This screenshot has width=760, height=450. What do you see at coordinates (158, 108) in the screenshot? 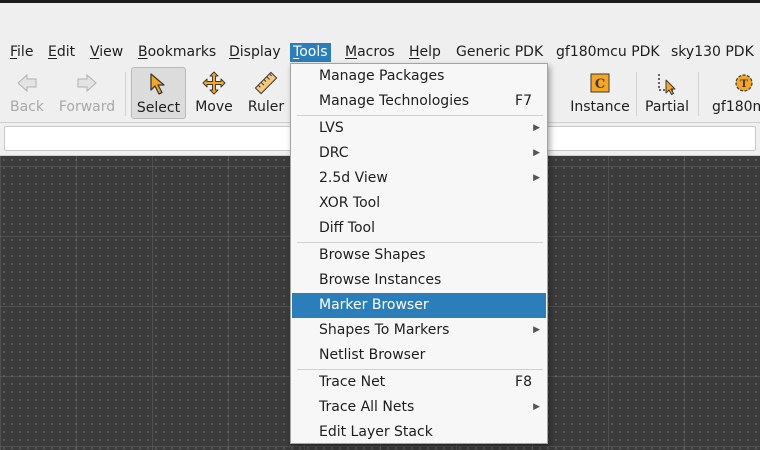
I see `select-label: Select` at bounding box center [158, 108].